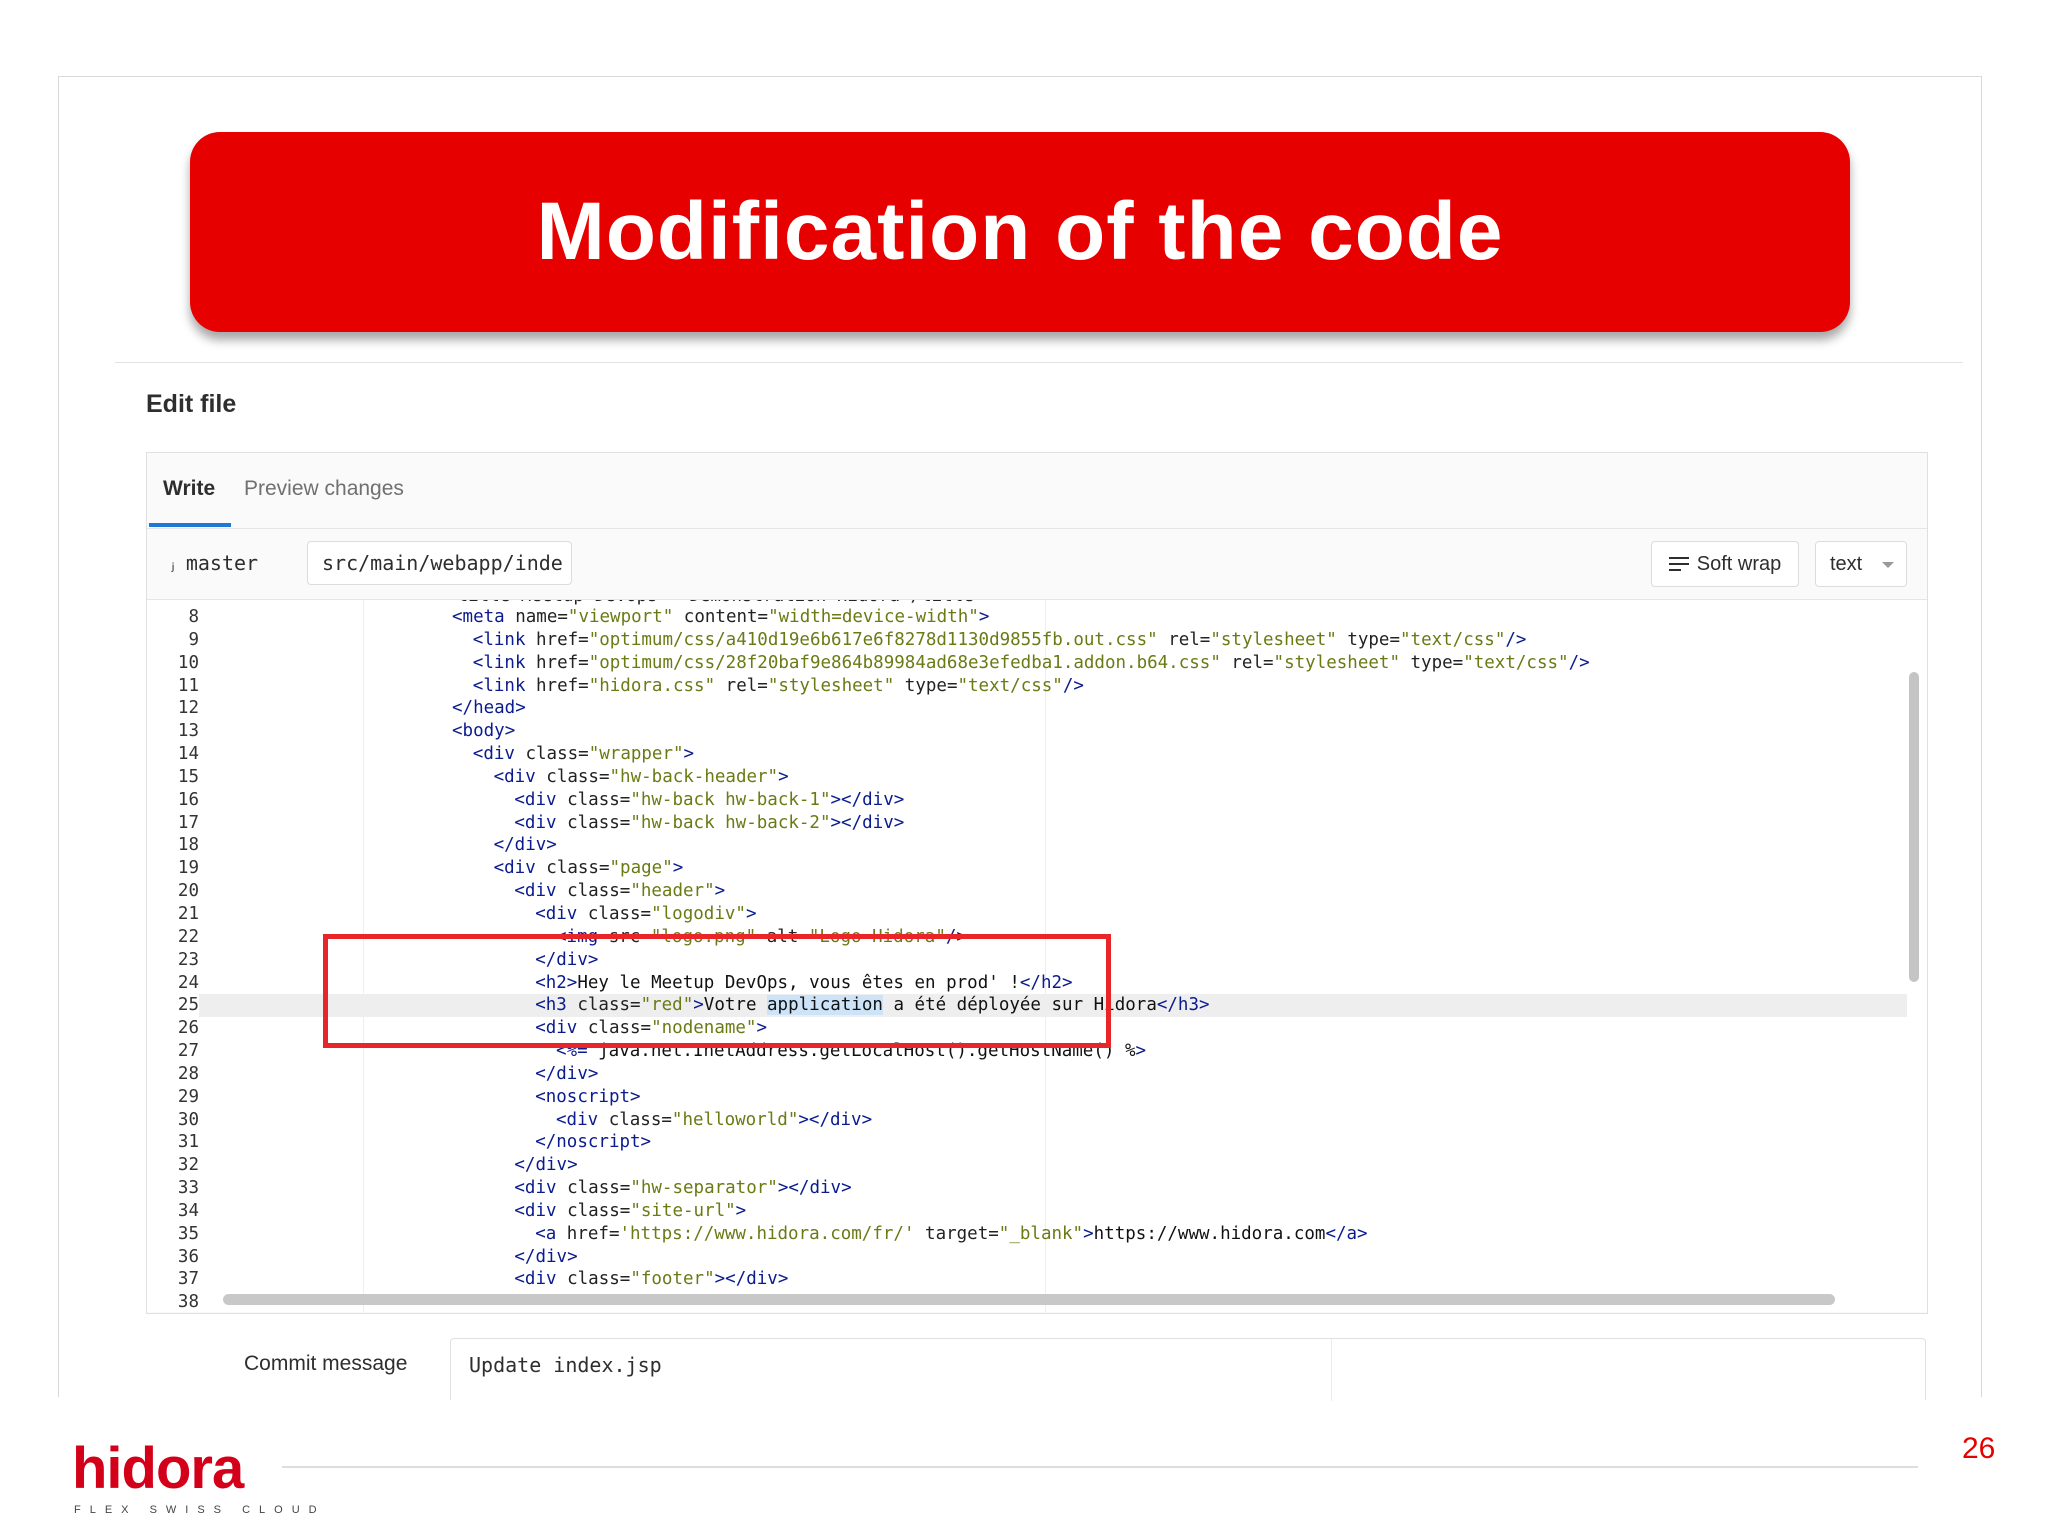  What do you see at coordinates (158, 1468) in the screenshot?
I see `logo-wordmark: hidora` at bounding box center [158, 1468].